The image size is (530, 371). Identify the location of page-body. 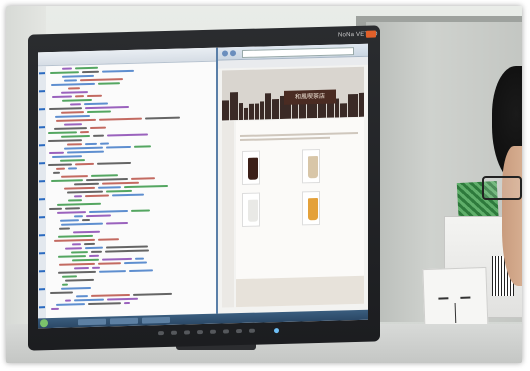
(293, 213).